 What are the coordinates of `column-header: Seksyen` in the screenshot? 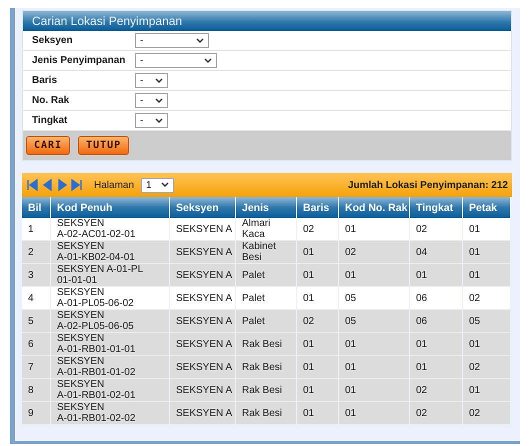 It's located at (202, 207).